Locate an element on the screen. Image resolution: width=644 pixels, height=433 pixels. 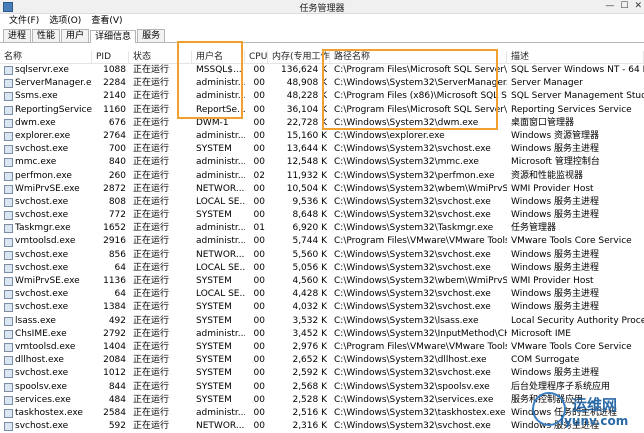
column-header-name: 名称 is located at coordinates (46, 57).